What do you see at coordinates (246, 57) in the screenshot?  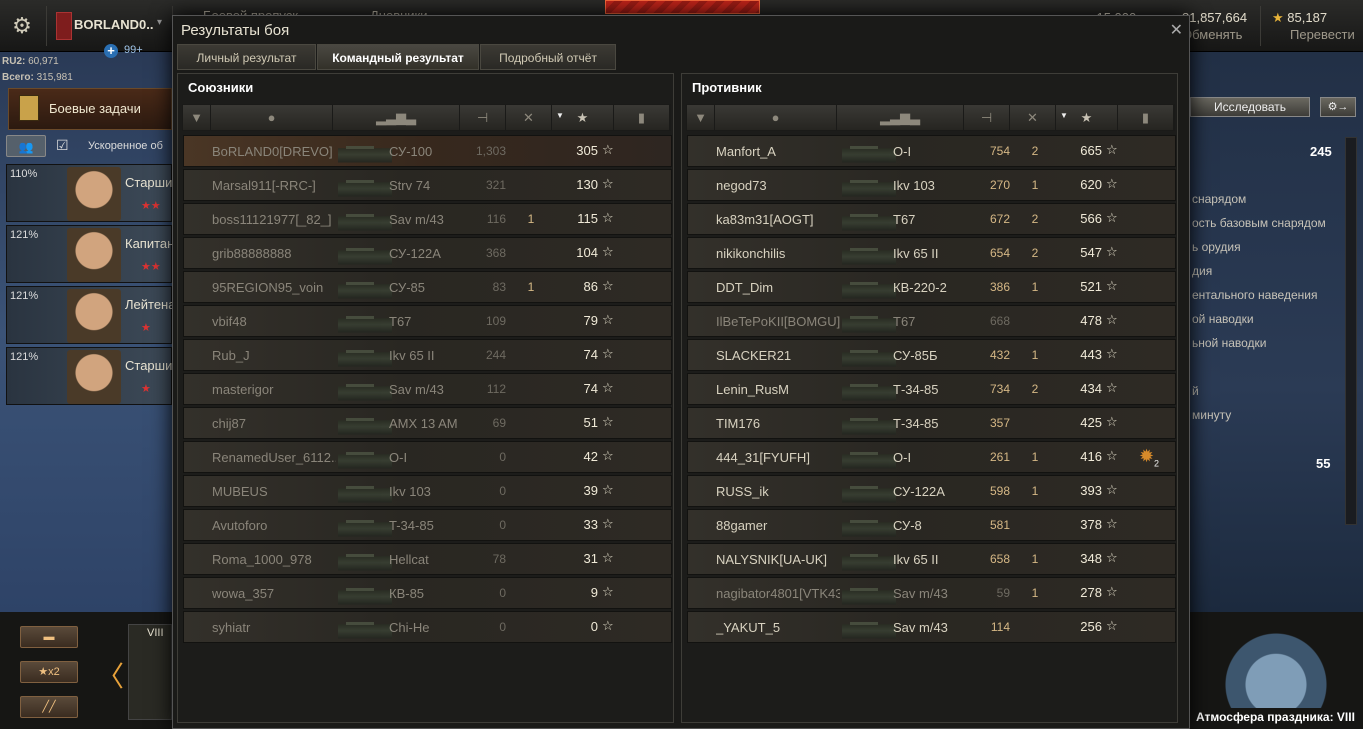 I see `tab-personal-result: Личный результат` at bounding box center [246, 57].